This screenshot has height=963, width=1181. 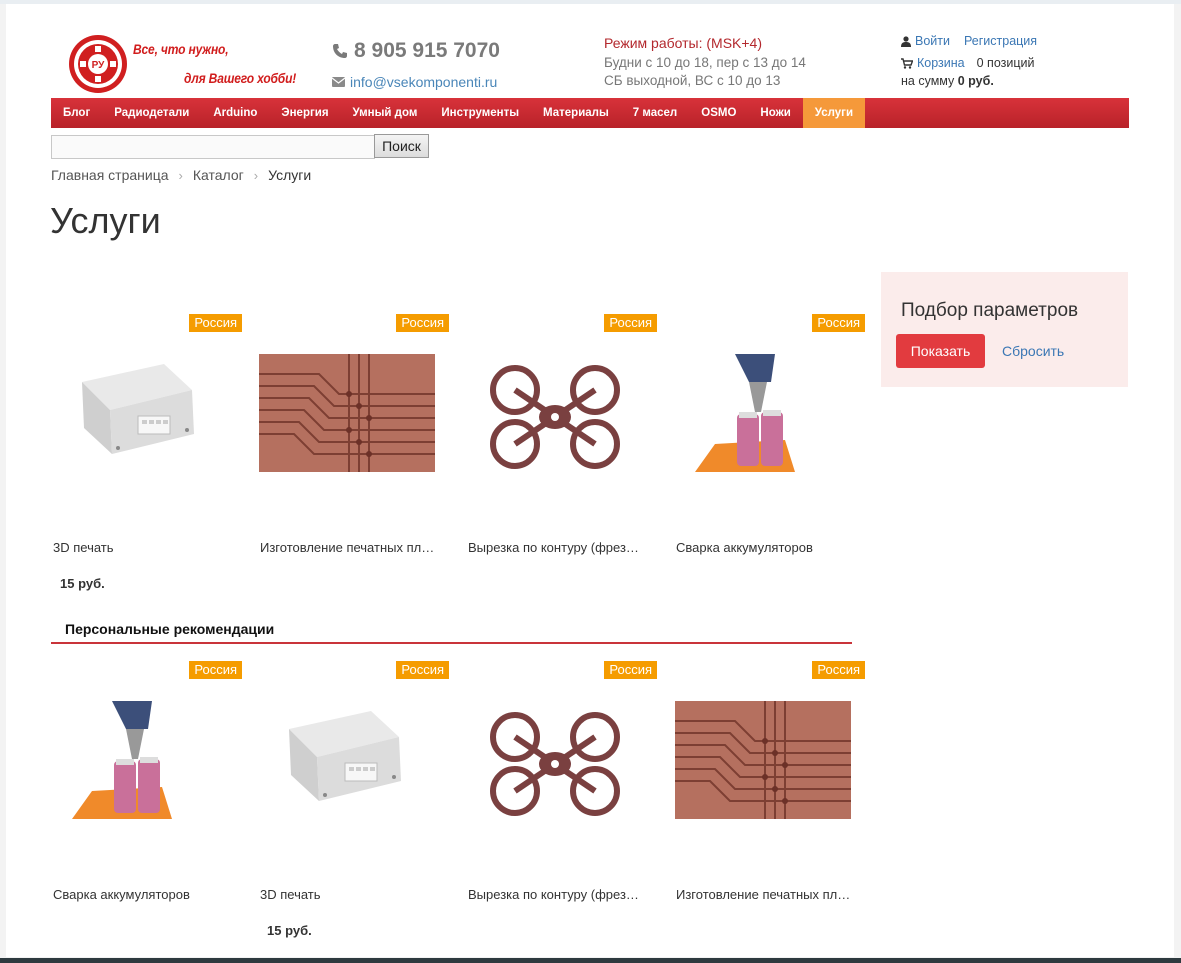 I want to click on nav-item-blog: Блог, so click(x=76, y=113).